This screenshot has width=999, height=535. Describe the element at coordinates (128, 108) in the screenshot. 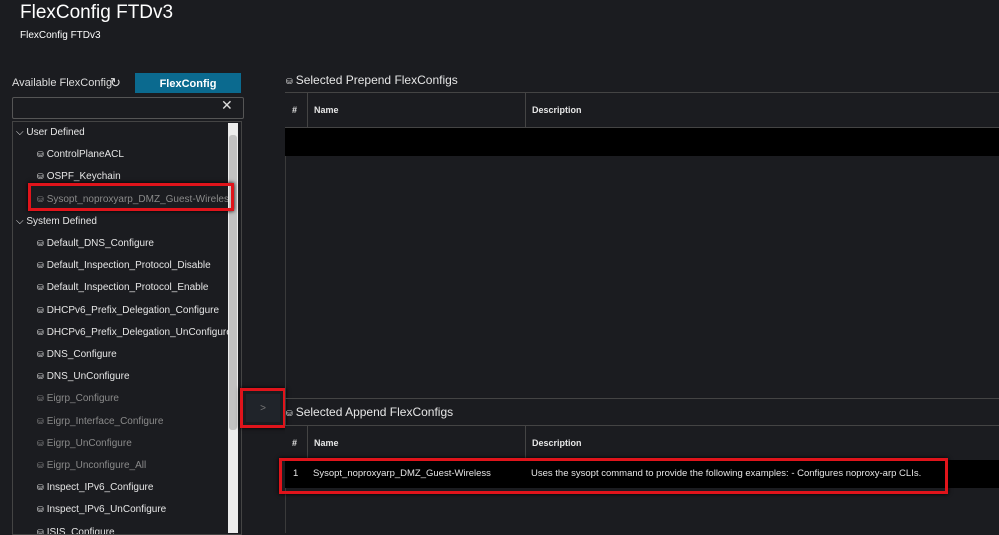

I see `search-input` at that location.